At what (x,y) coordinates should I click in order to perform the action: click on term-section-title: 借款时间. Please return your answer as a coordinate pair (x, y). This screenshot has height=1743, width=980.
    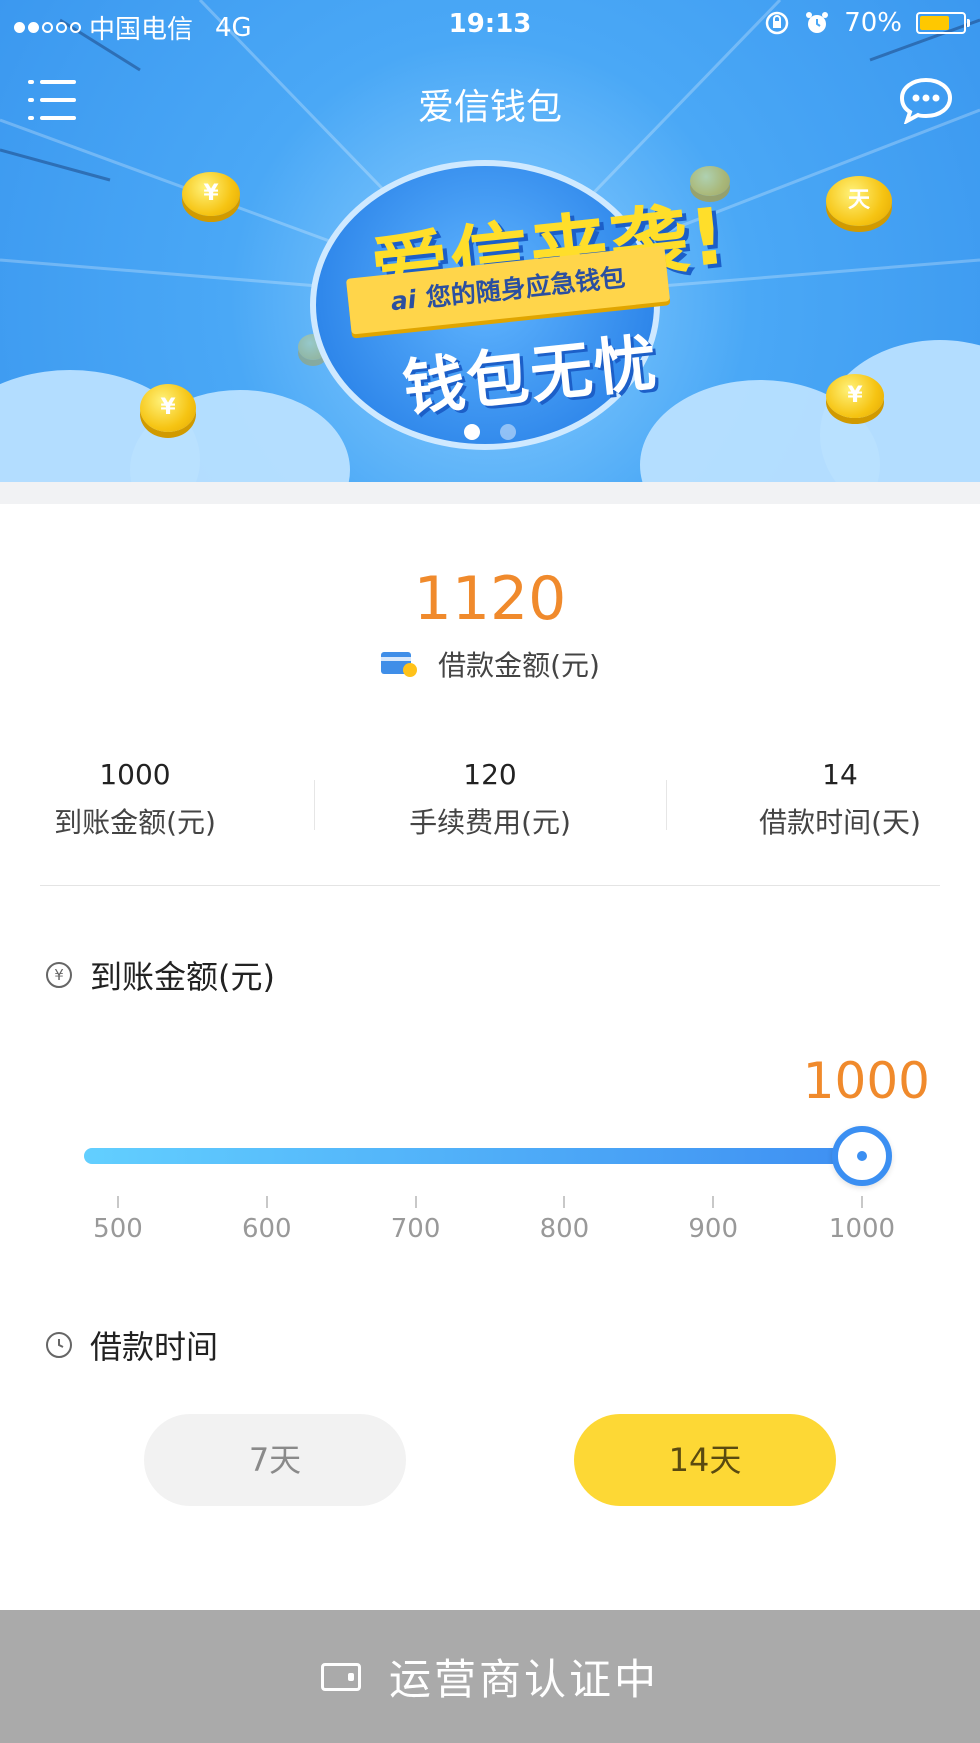
    Looking at the image, I should click on (132, 1345).